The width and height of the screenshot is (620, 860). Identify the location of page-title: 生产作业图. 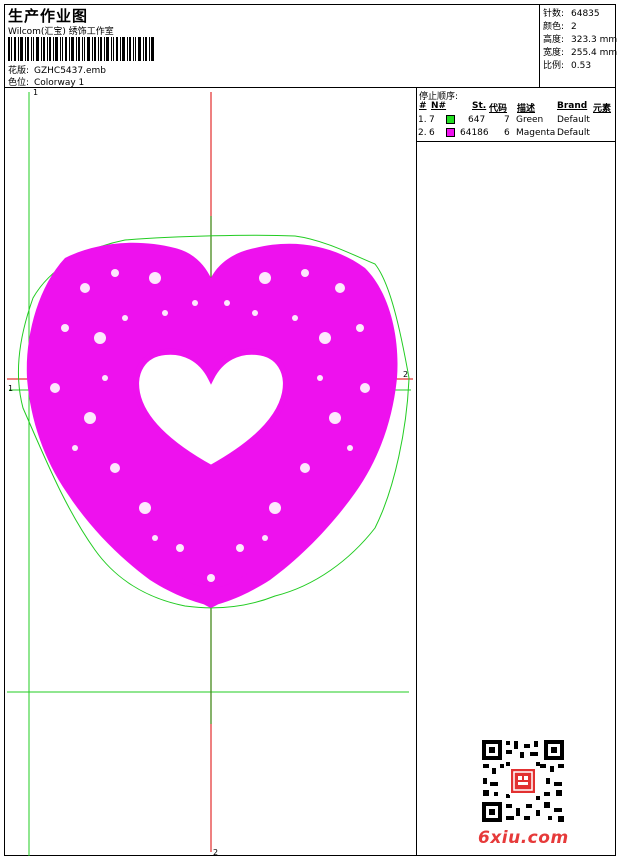
(48, 16).